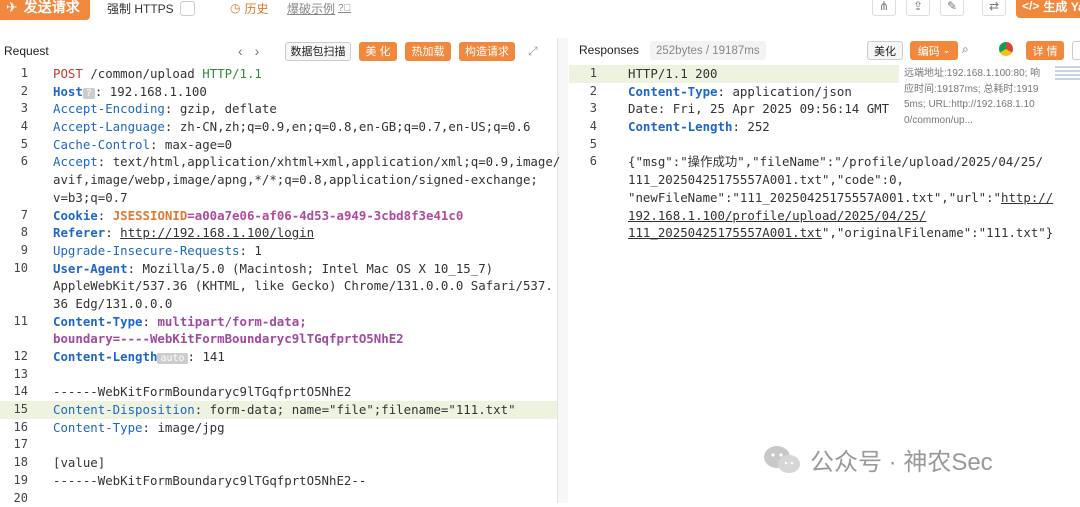 The height and width of the screenshot is (507, 1080). Describe the element at coordinates (146, 250) in the screenshot. I see `header-key: Upgrade-Insecure-Requests` at that location.